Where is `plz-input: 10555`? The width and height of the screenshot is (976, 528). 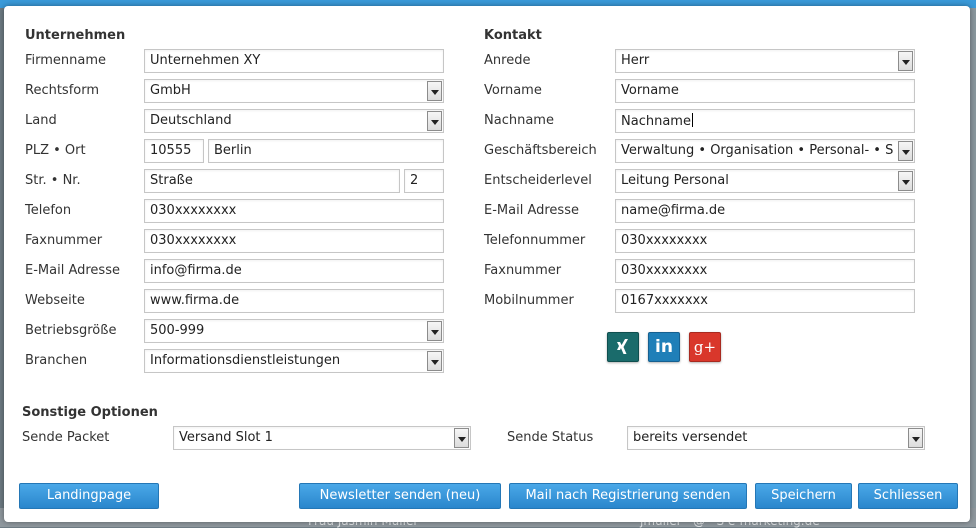 plz-input: 10555 is located at coordinates (174, 151).